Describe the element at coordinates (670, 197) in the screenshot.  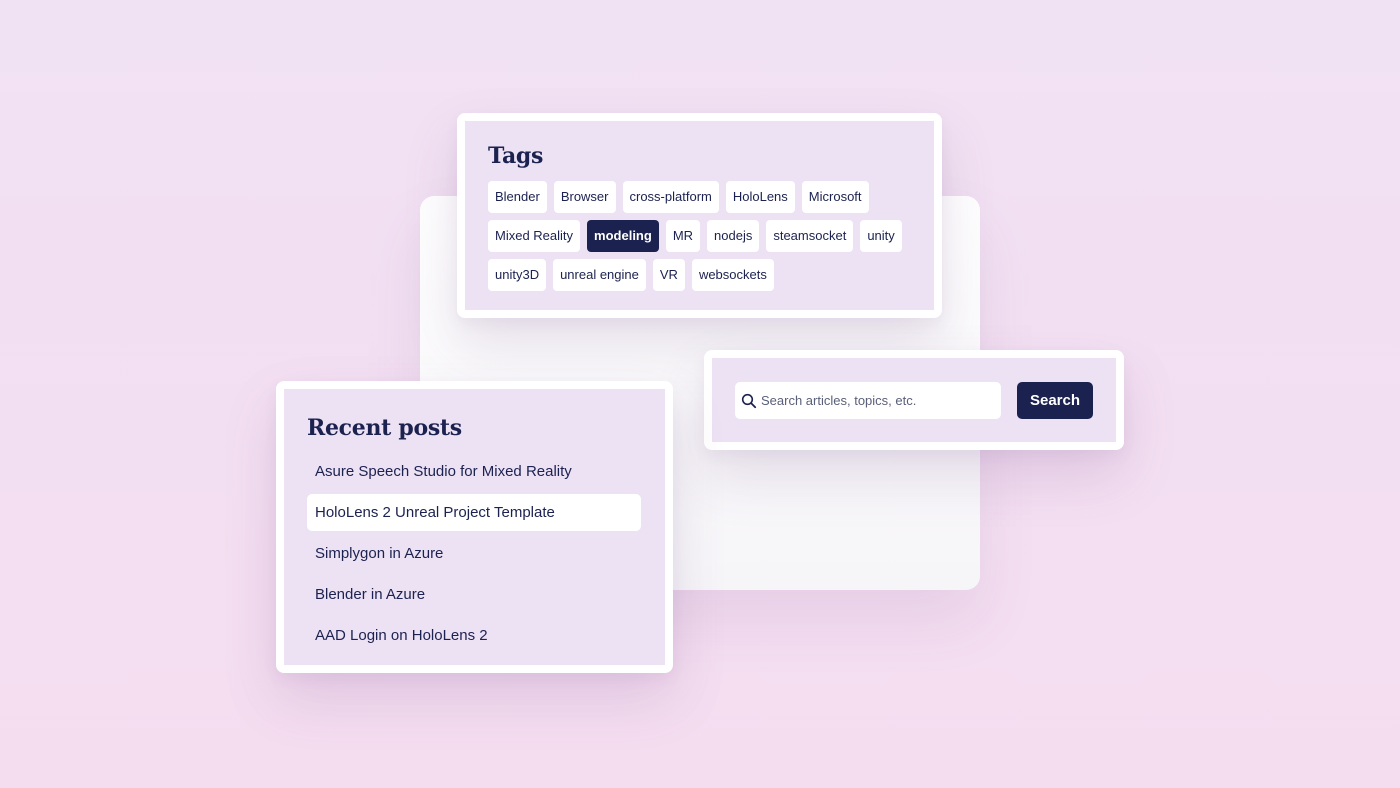
I see `tag-cross-platform: cross-platform` at that location.